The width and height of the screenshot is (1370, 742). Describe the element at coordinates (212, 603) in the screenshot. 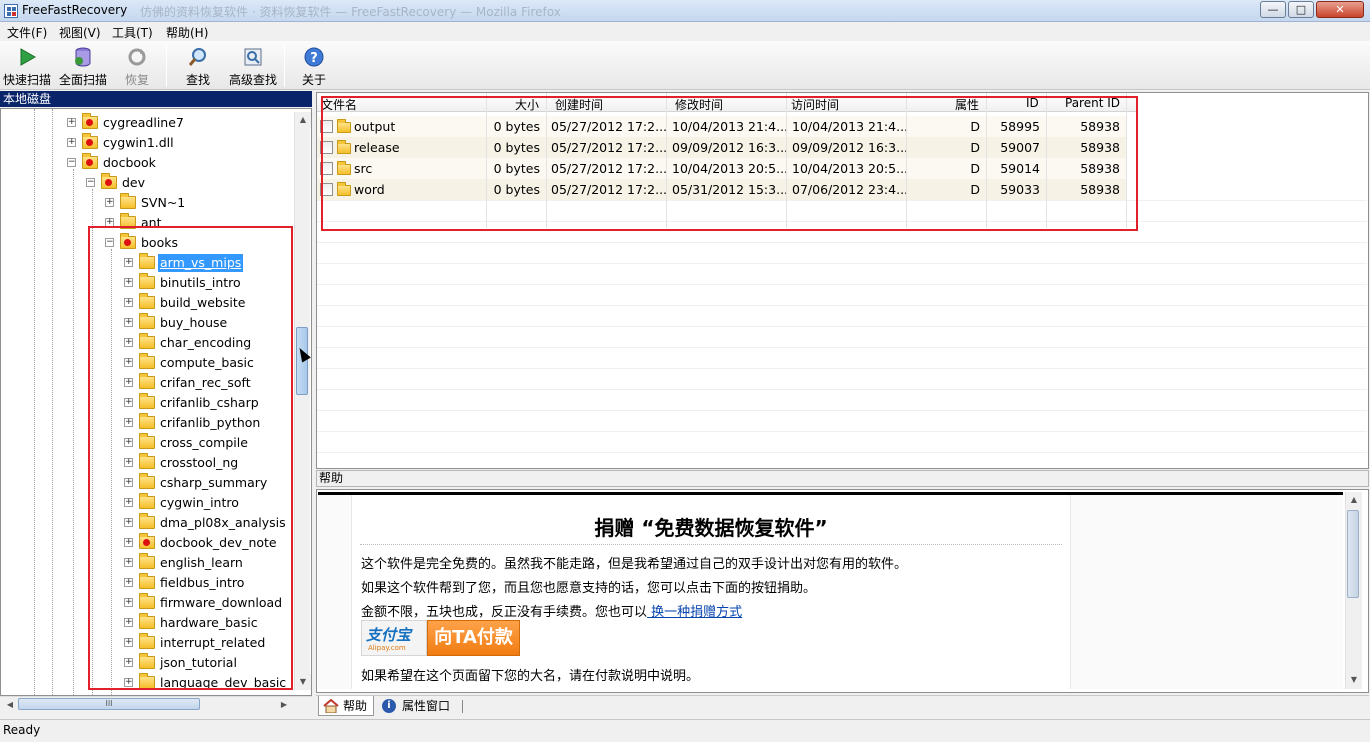

I see `tree-node: + firmware_download` at that location.